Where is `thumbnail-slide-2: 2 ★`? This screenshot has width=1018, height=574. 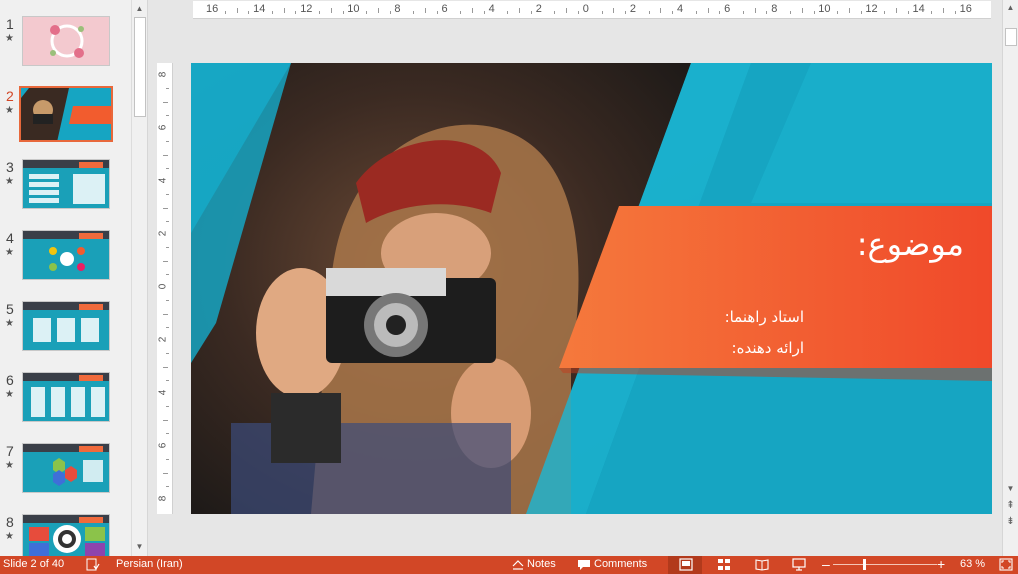
thumbnail-slide-2: 2 ★ is located at coordinates (65, 117).